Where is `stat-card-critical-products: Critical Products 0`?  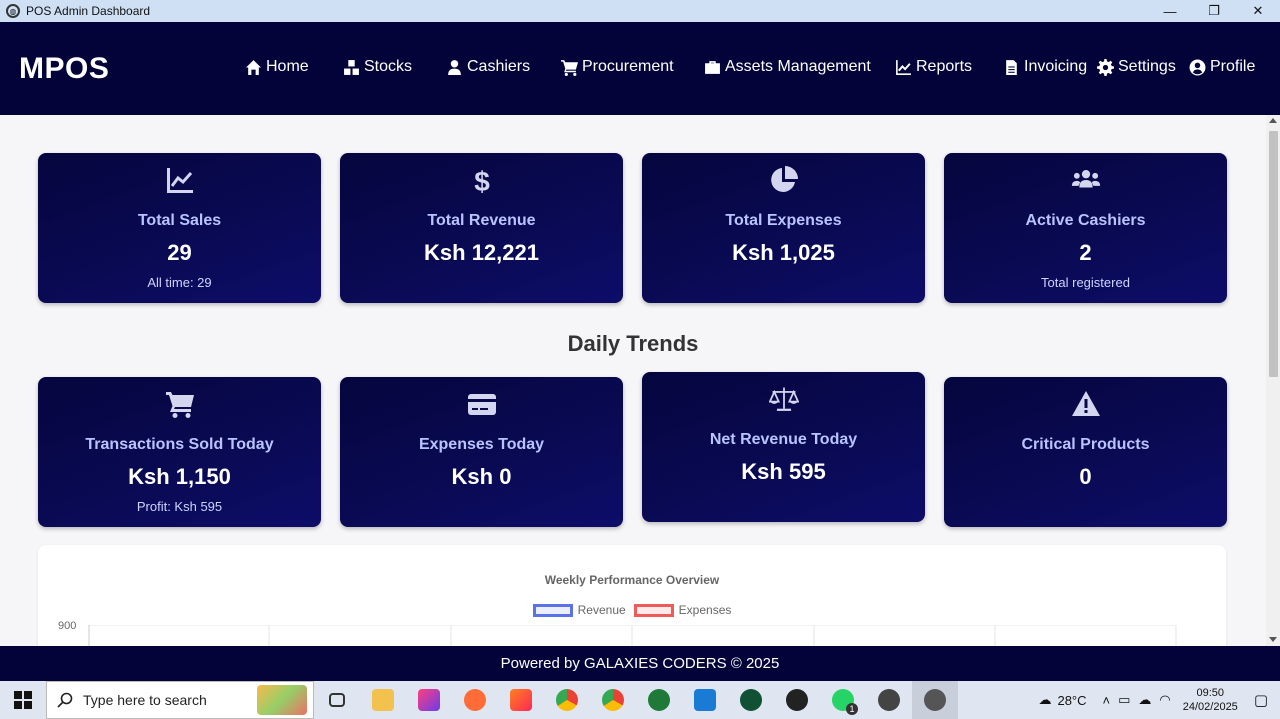
stat-card-critical-products: Critical Products 0 is located at coordinates (1085, 452).